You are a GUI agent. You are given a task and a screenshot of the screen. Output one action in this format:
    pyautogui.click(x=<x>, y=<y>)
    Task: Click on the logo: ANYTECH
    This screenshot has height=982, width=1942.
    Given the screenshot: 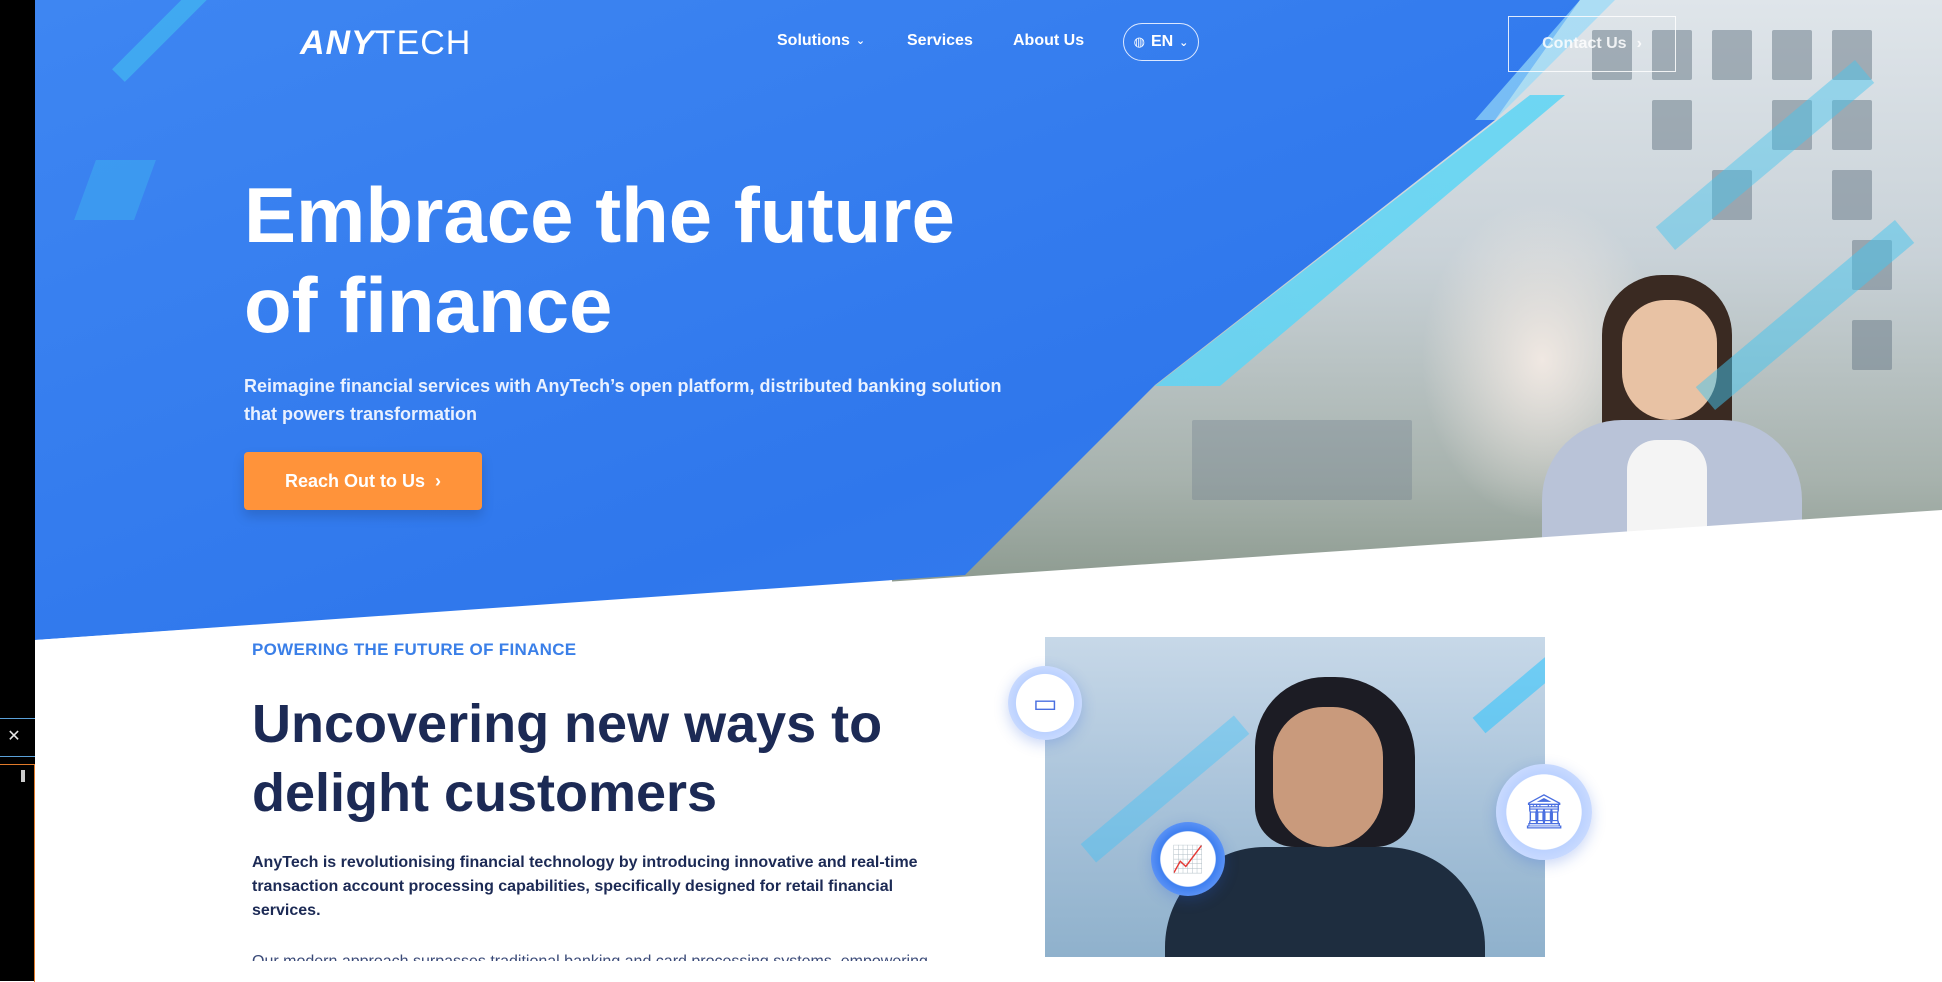 What is the action you would take?
    pyautogui.click(x=386, y=43)
    